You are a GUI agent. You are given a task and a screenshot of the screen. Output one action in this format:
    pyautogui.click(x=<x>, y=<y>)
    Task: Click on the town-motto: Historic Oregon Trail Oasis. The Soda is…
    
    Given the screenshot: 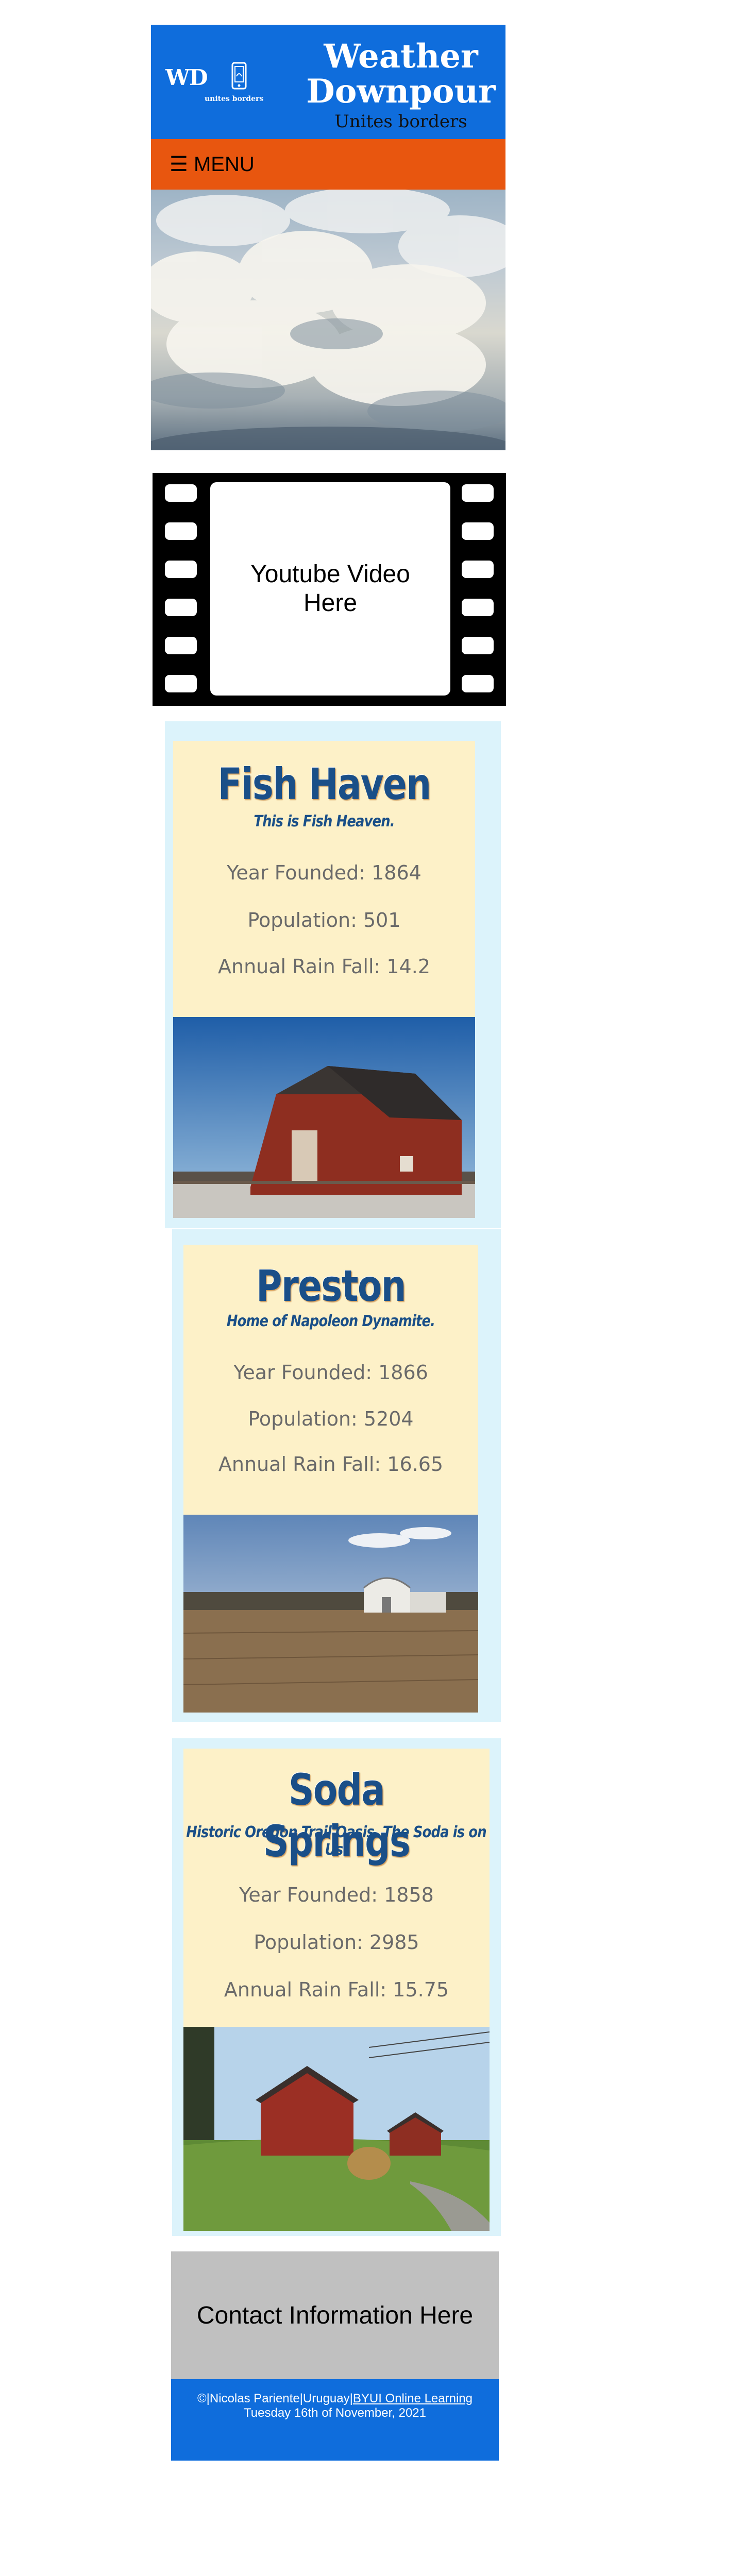 What is the action you would take?
    pyautogui.click(x=336, y=1841)
    